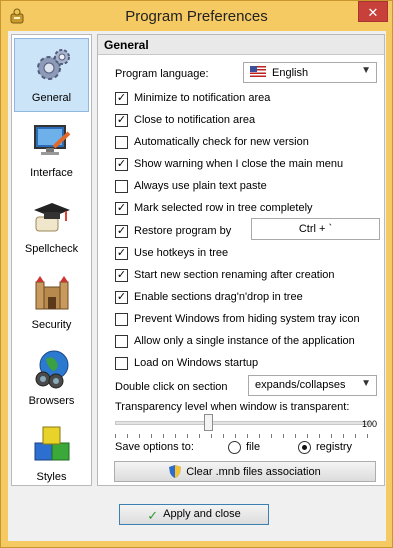  I want to click on option-label: Show warning when I close the main menu, so click(239, 164).